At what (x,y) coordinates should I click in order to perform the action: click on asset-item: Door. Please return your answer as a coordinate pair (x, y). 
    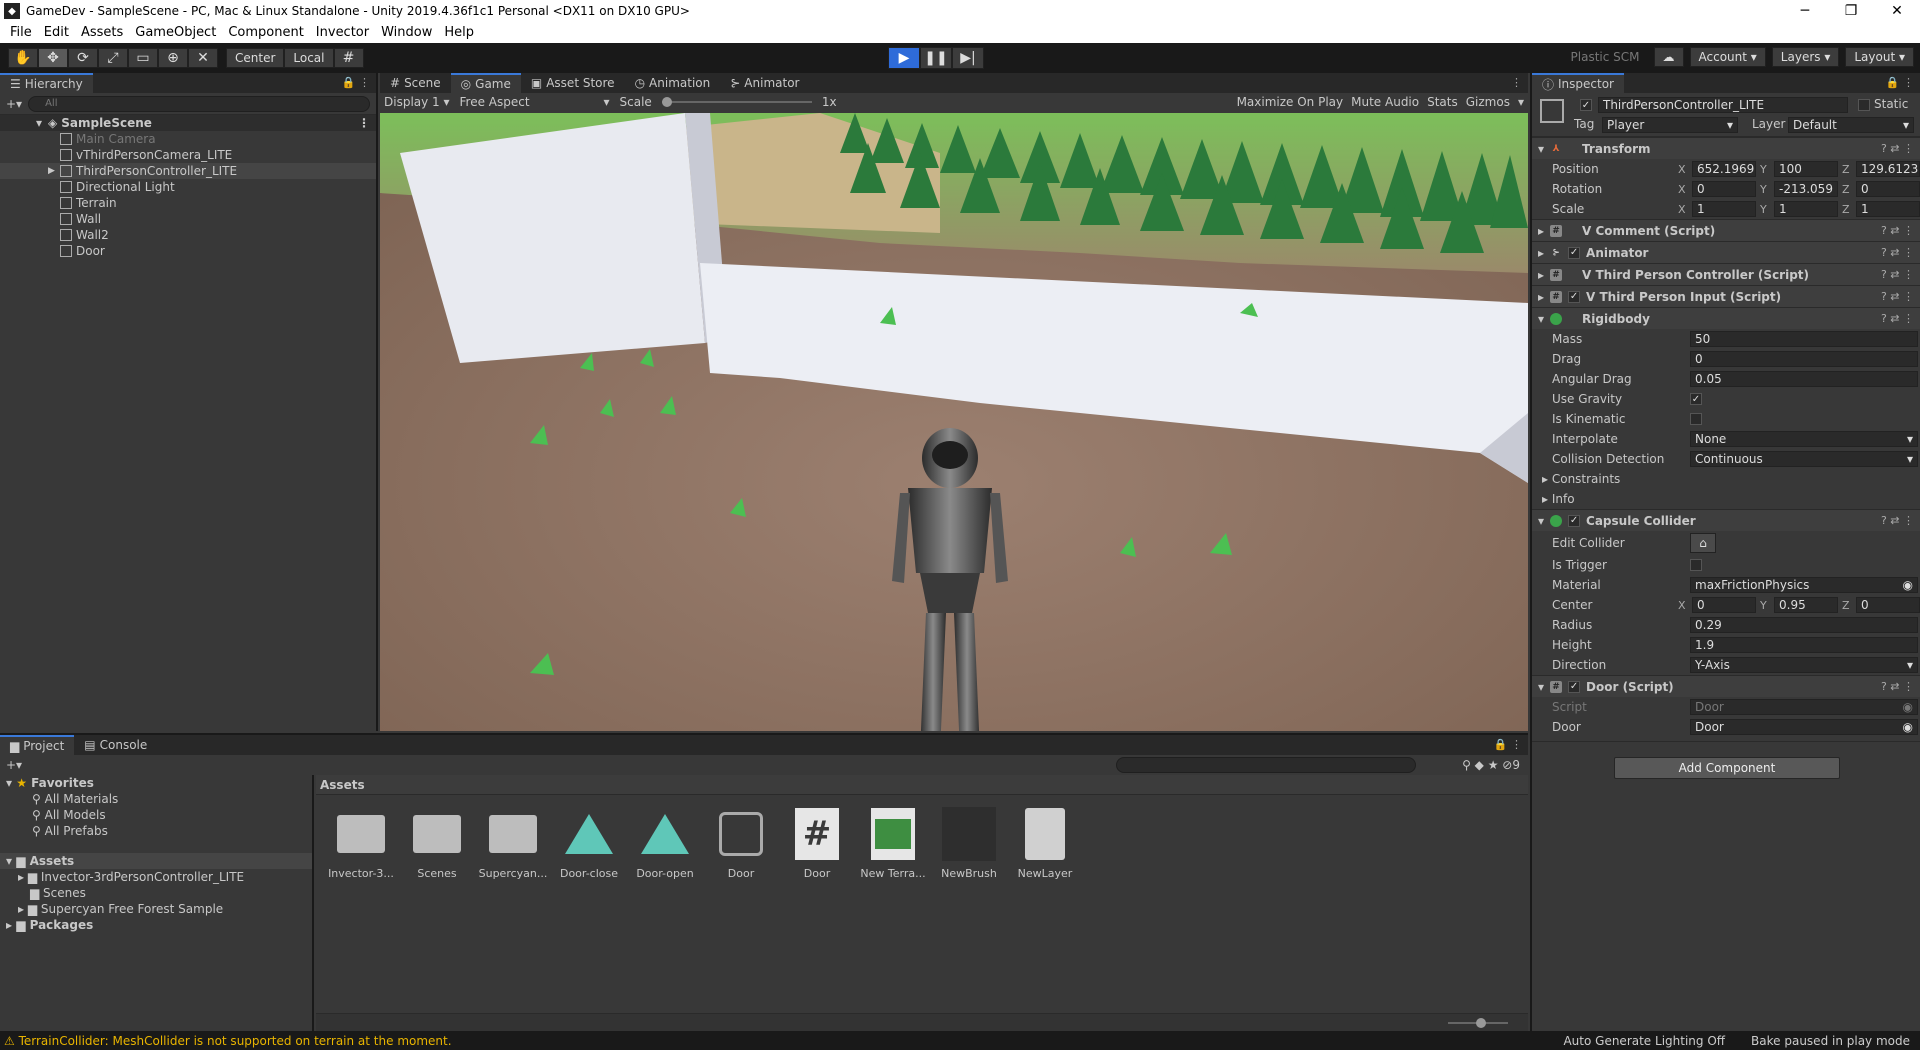
    Looking at the image, I should click on (741, 843).